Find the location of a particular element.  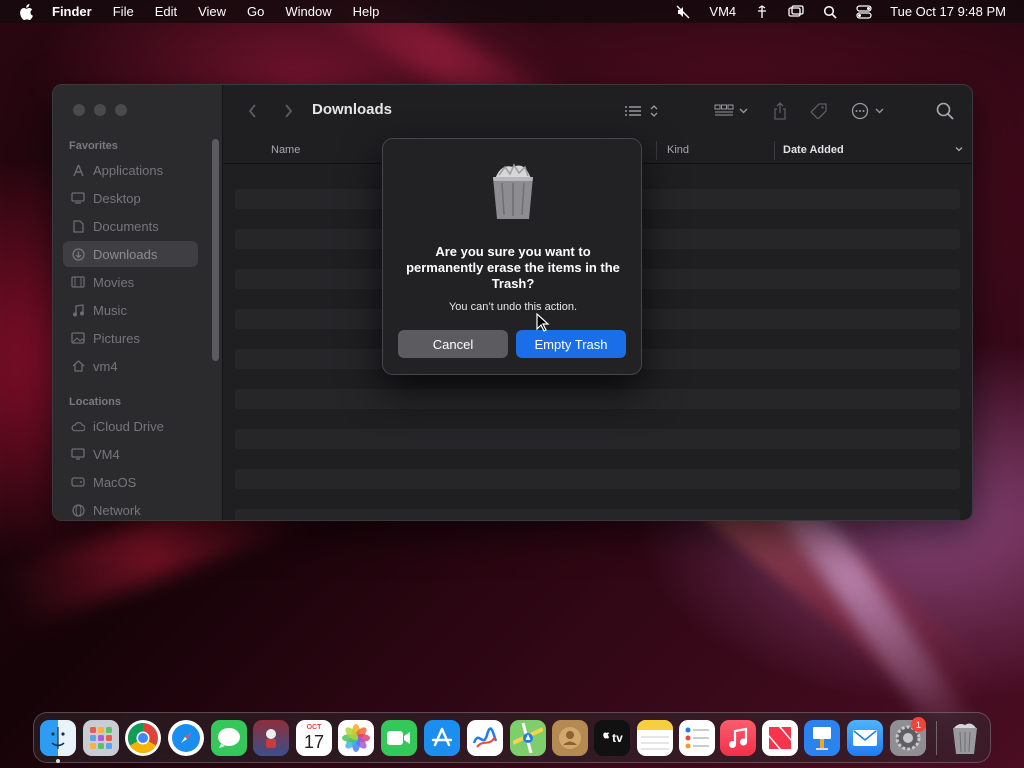

sidebar-item-label: Applications is located at coordinates (128, 170).